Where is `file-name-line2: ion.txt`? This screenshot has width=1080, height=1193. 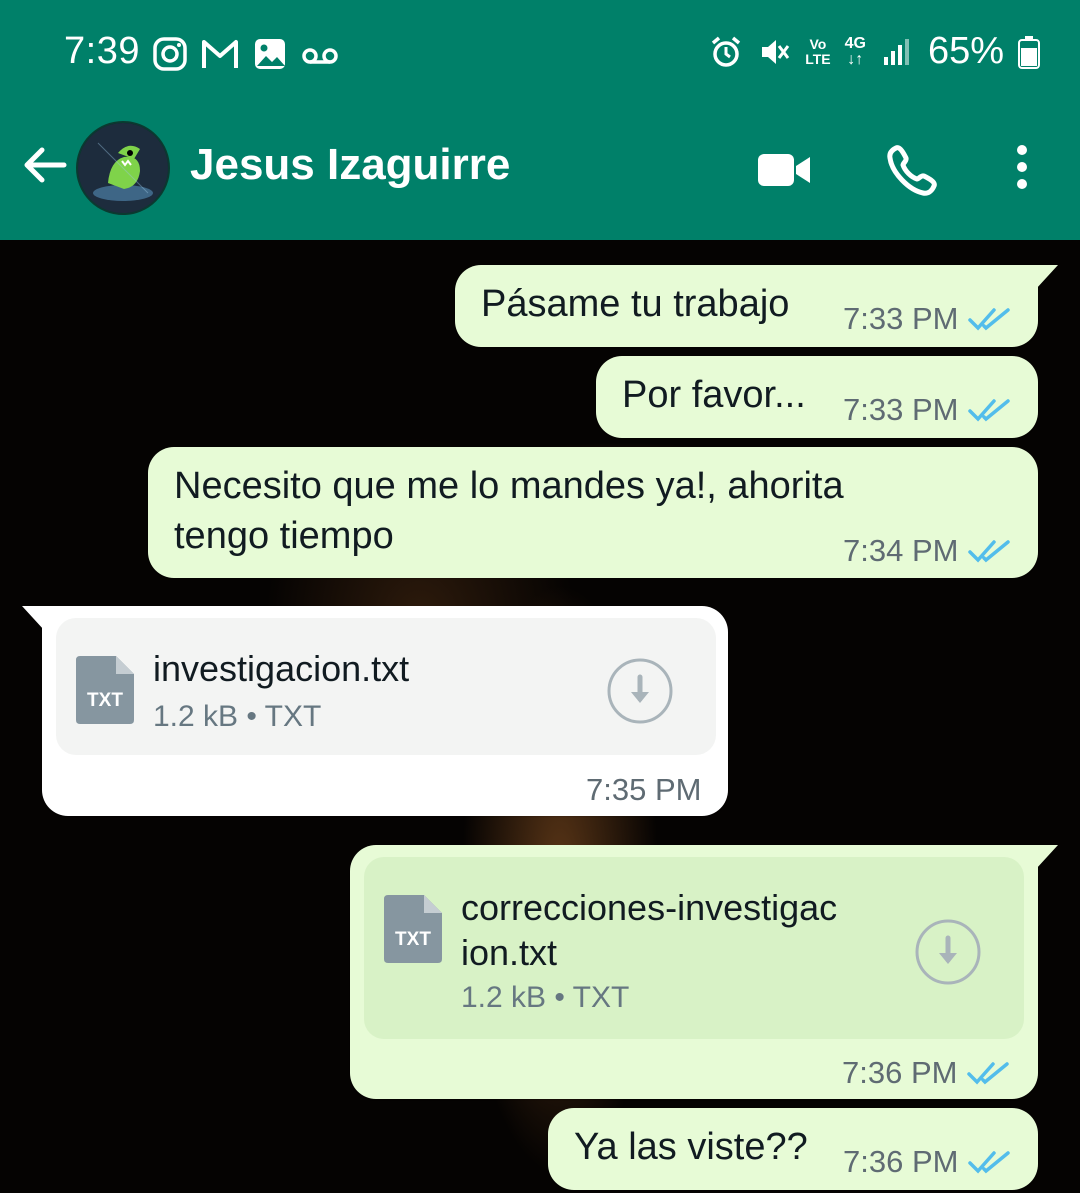
file-name-line2: ion.txt is located at coordinates (509, 952).